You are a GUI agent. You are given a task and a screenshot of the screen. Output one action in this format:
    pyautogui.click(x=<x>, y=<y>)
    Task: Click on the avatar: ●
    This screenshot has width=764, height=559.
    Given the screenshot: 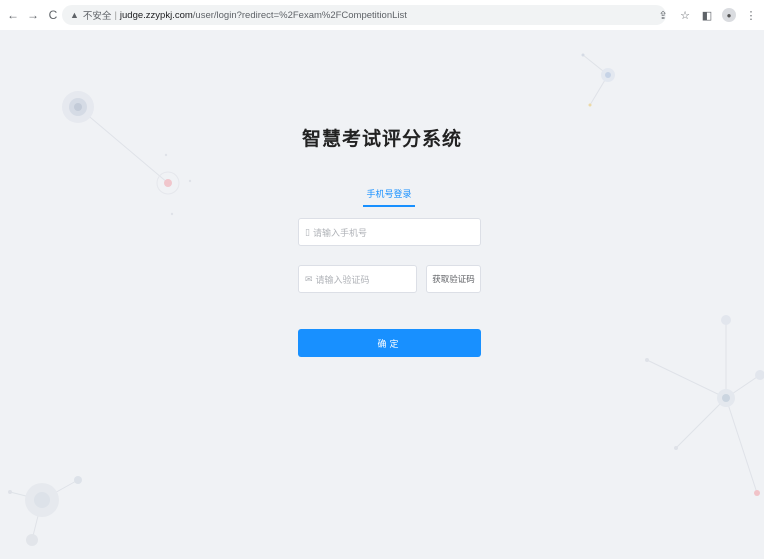 What is the action you would take?
    pyautogui.click(x=729, y=15)
    